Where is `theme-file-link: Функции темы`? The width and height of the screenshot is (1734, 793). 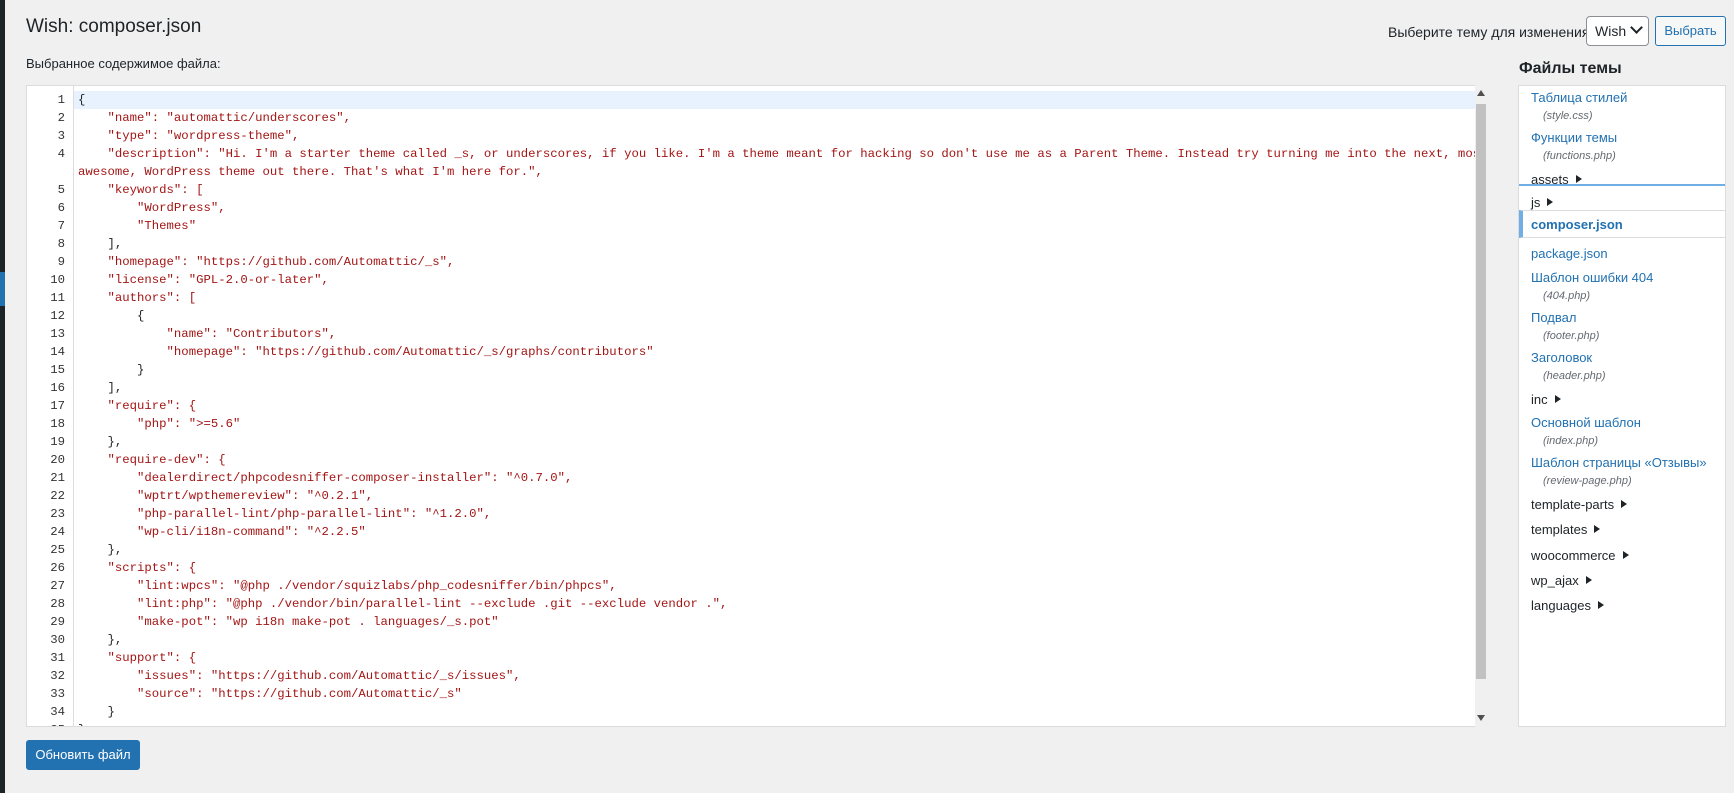
theme-file-link: Функции темы is located at coordinates (1574, 137).